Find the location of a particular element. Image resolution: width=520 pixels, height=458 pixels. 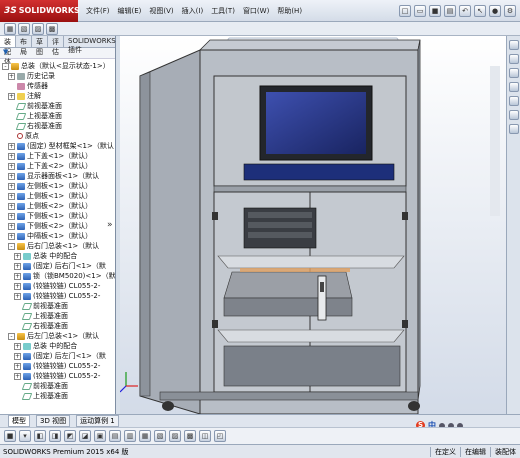

tab-layout: 布局 is located at coordinates (24, 46).